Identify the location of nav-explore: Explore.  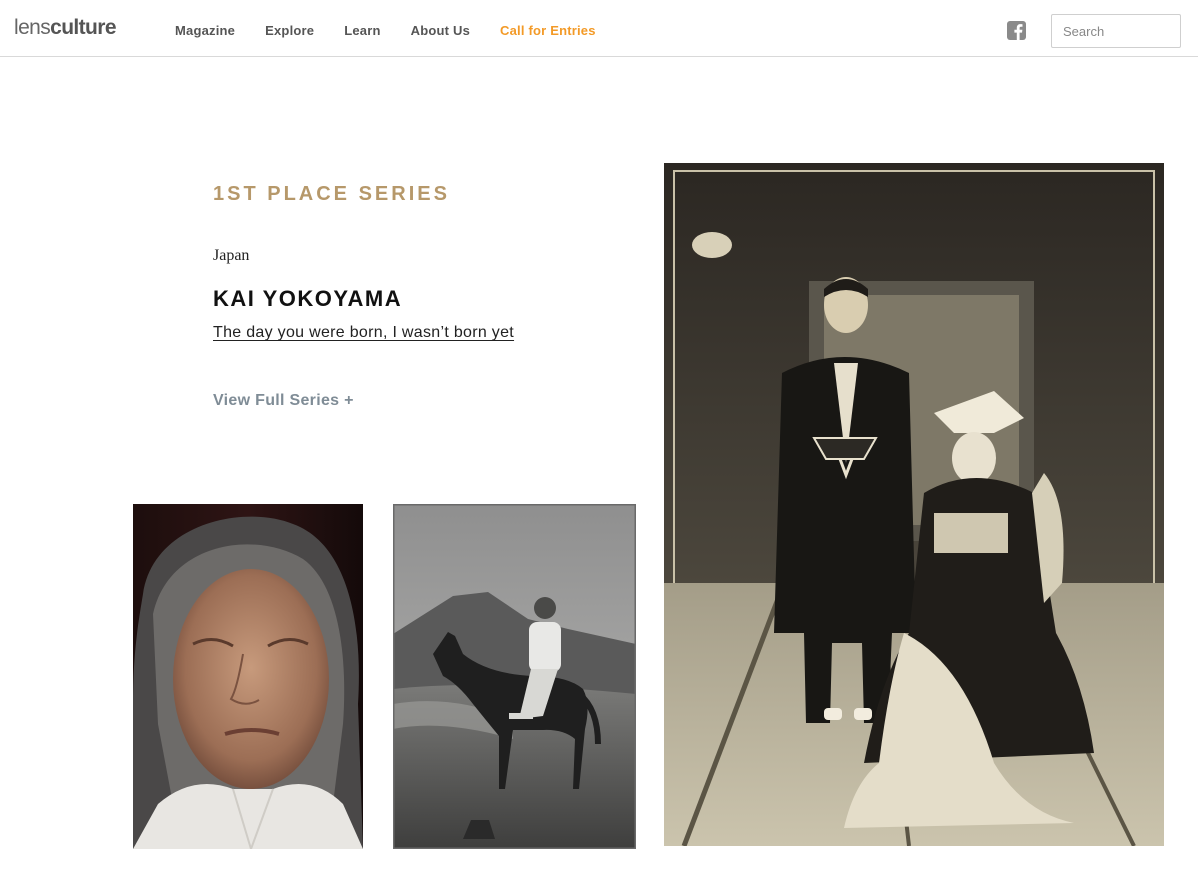
(289, 30).